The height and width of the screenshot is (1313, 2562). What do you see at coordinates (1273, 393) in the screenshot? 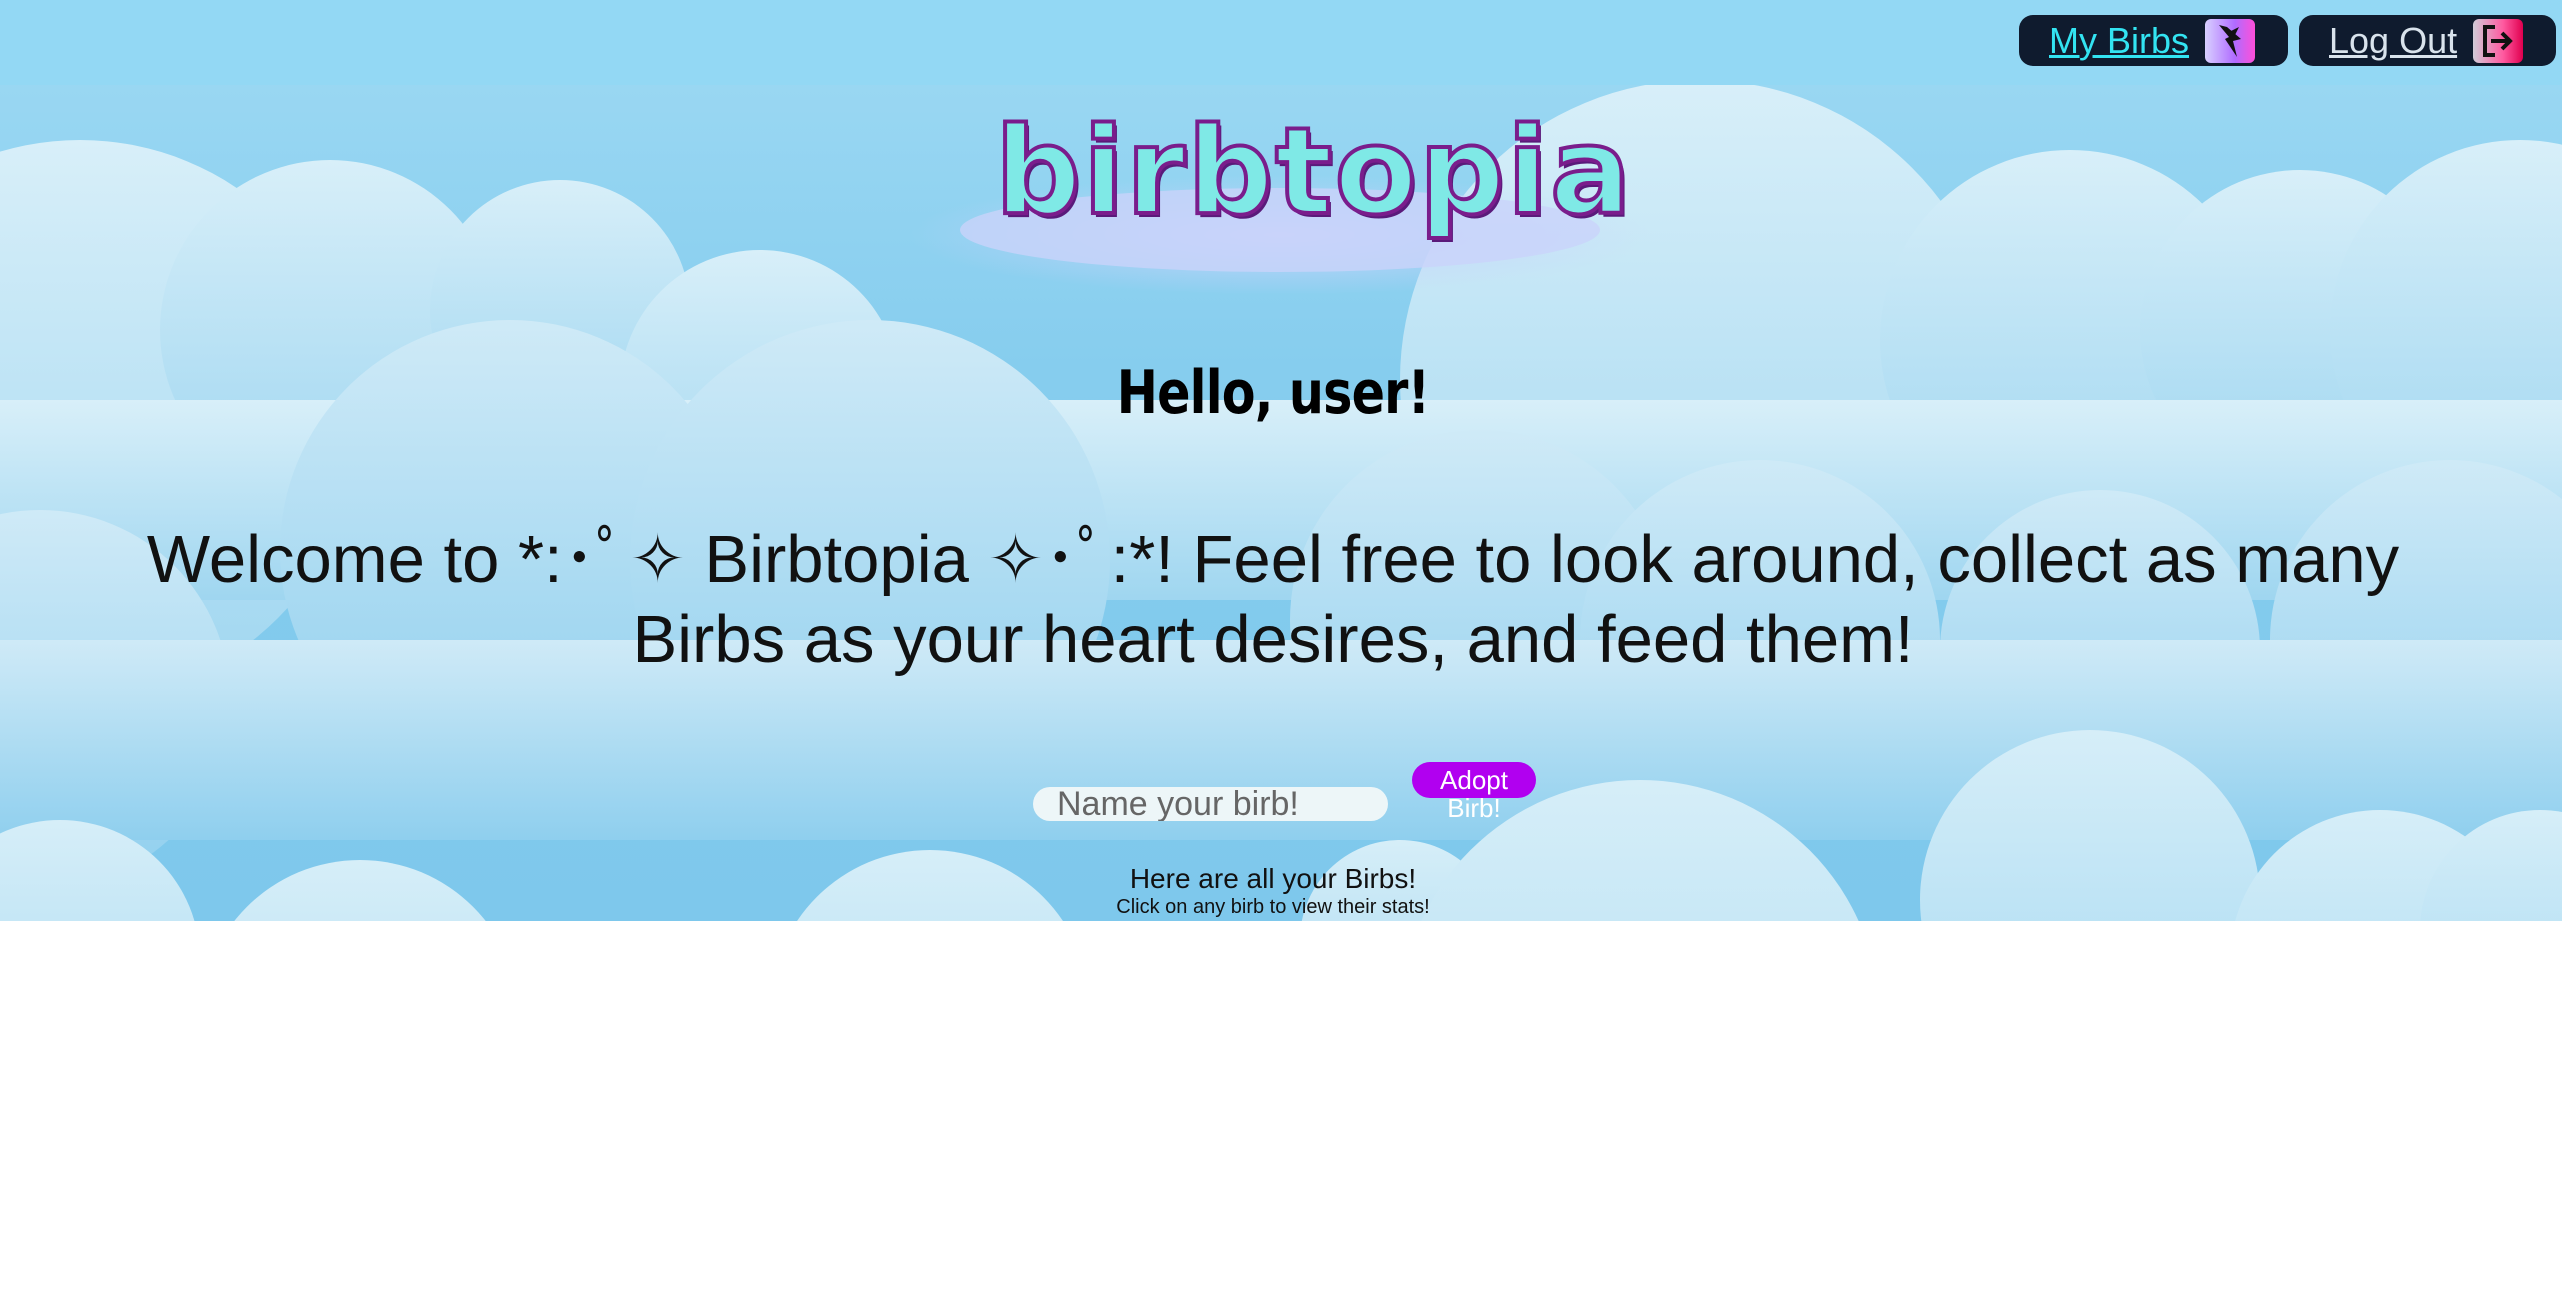
I see `greeting-heading: Hello, user!` at bounding box center [1273, 393].